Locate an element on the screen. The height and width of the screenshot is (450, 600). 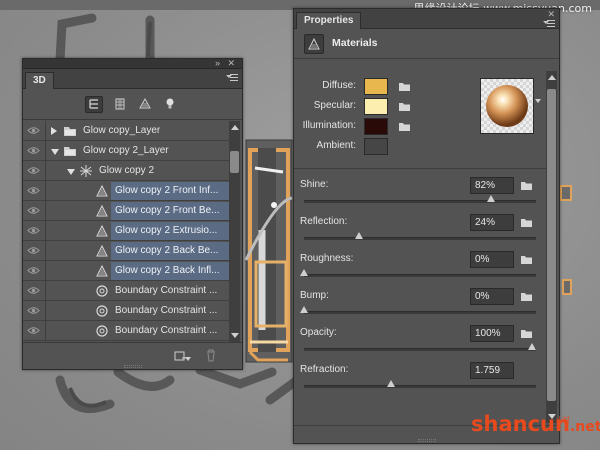
scroll-down-icon is located at coordinates (235, 335).